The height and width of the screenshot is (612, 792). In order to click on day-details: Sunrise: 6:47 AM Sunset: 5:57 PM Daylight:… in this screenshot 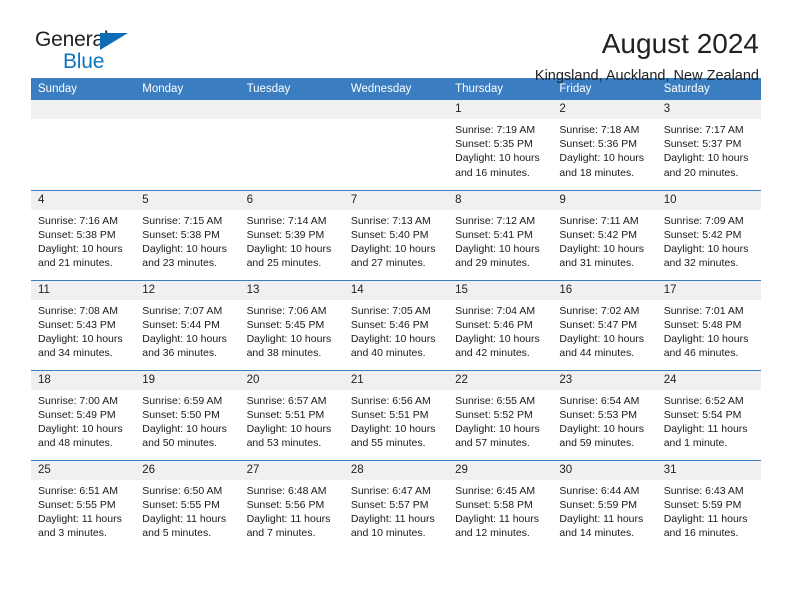, I will do `click(396, 510)`.